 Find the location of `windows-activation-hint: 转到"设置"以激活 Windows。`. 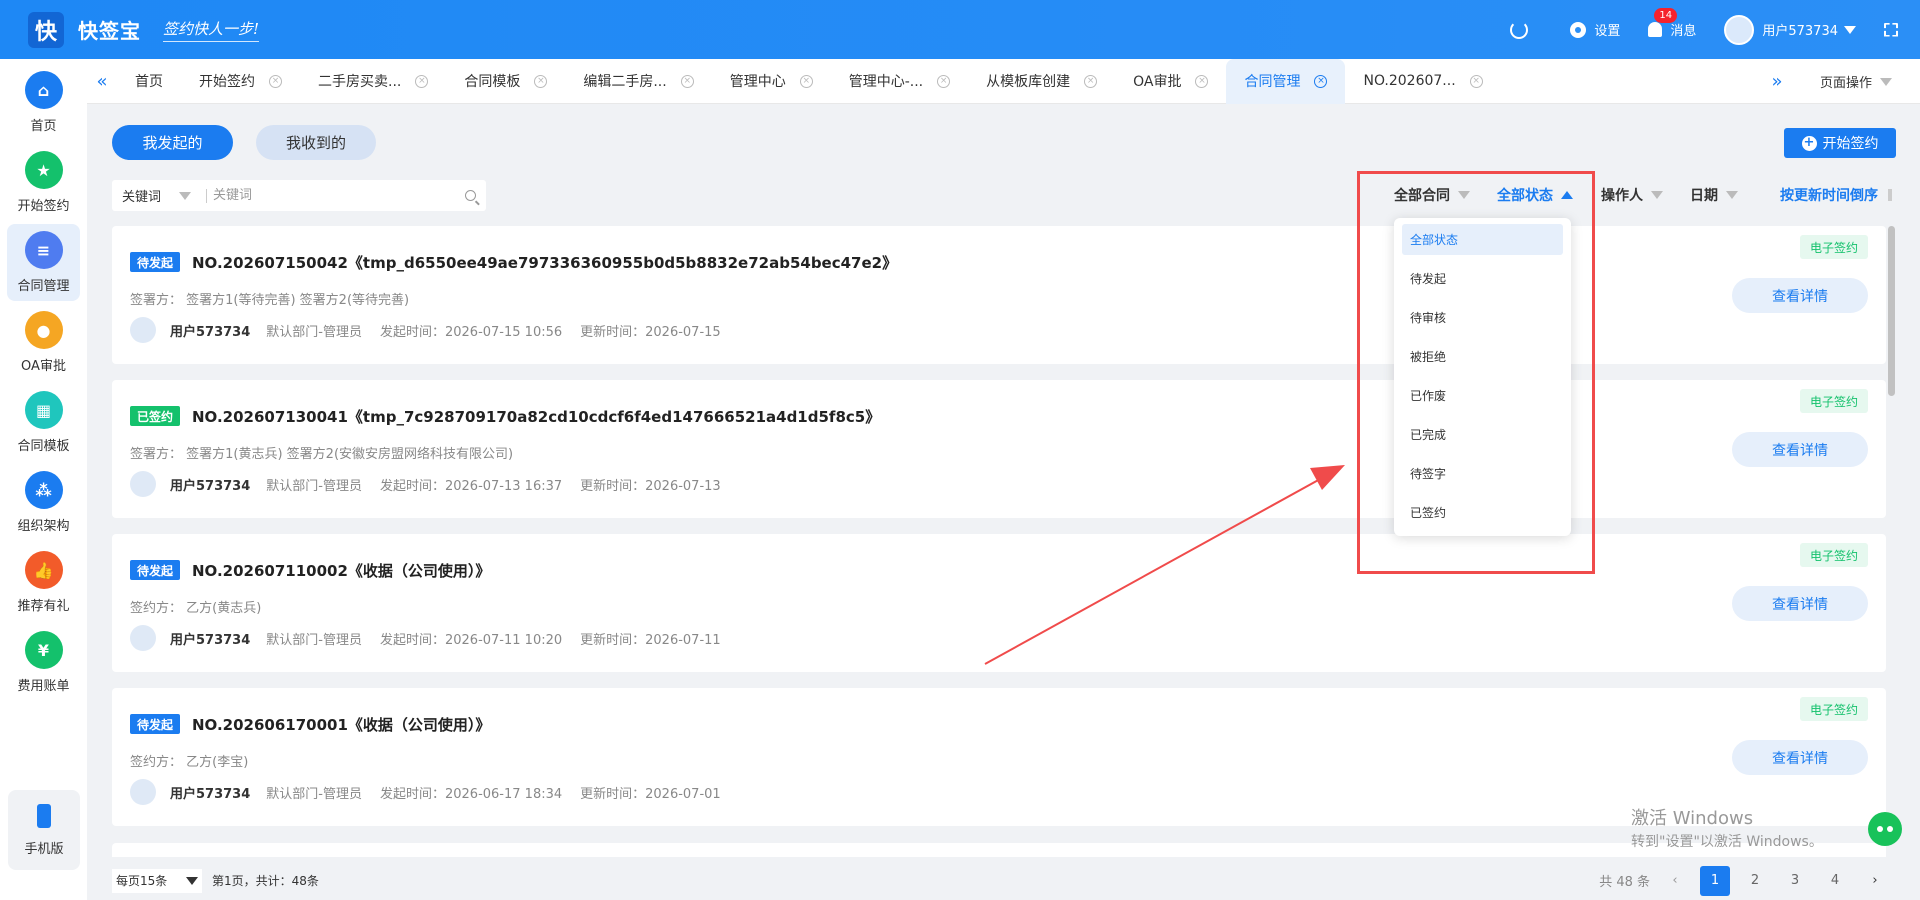

windows-activation-hint: 转到"设置"以激活 Windows。 is located at coordinates (1727, 842).